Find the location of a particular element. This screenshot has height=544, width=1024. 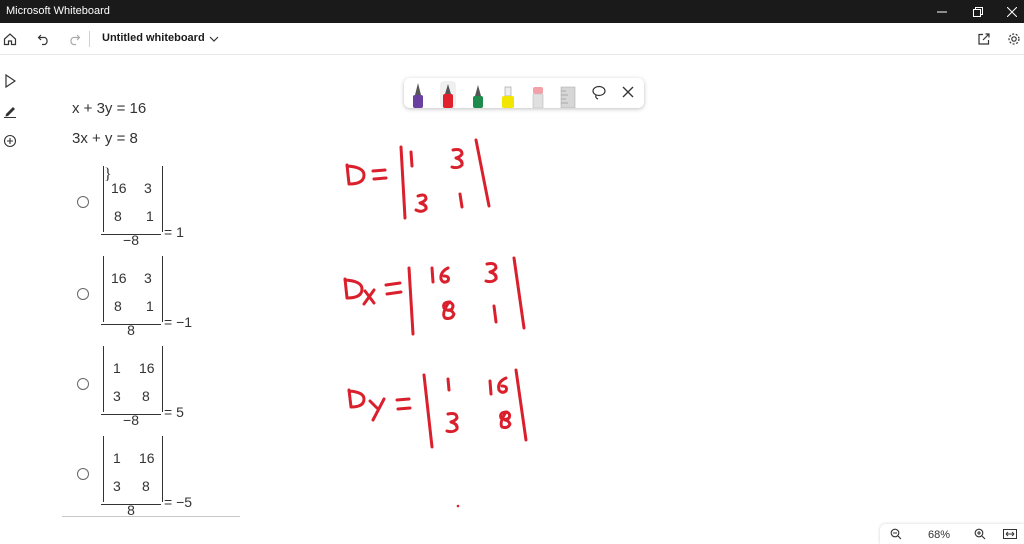

fit-to-screen-button is located at coordinates (1010, 534).